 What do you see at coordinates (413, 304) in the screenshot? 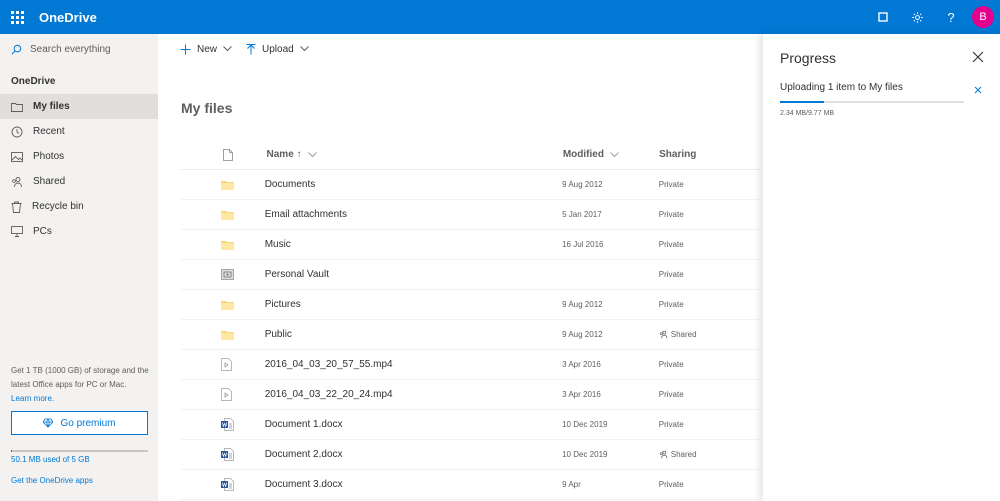
I see `file-name: Pictures` at bounding box center [413, 304].